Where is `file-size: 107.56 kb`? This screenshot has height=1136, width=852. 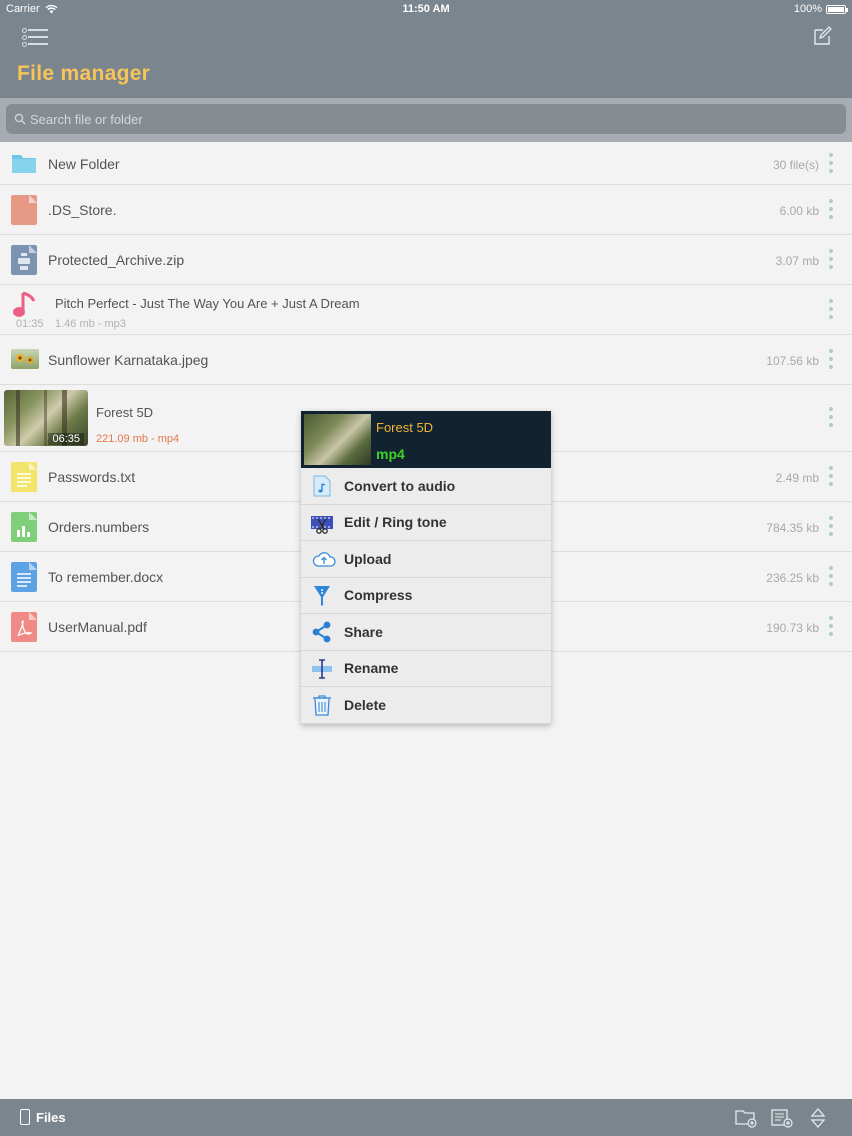
file-size: 107.56 kb is located at coordinates (792, 361).